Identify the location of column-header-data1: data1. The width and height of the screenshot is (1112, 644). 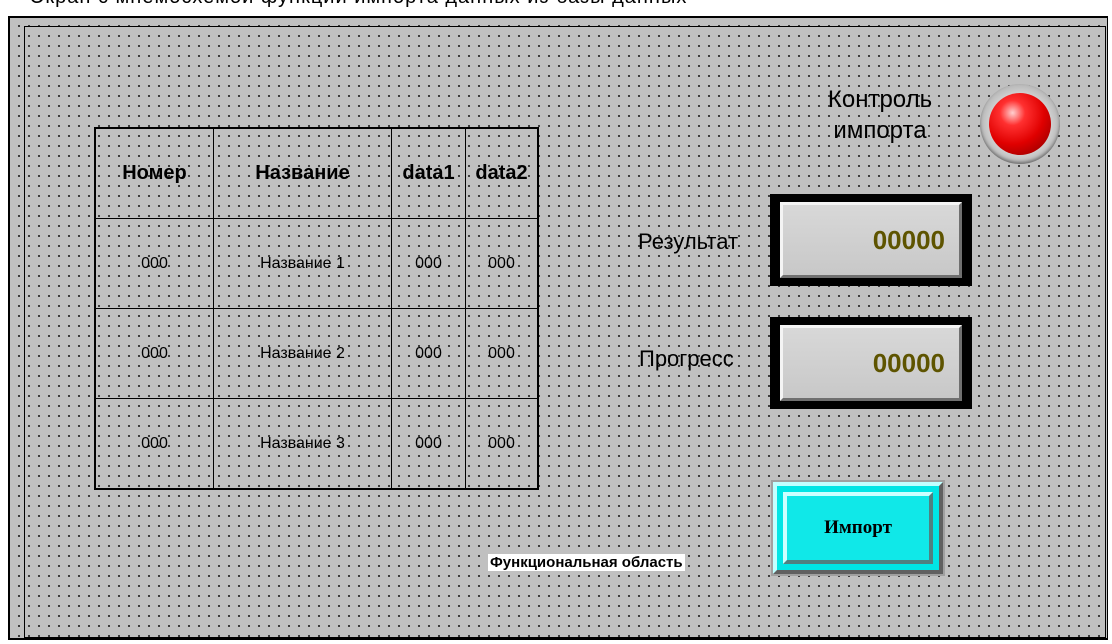
(428, 173).